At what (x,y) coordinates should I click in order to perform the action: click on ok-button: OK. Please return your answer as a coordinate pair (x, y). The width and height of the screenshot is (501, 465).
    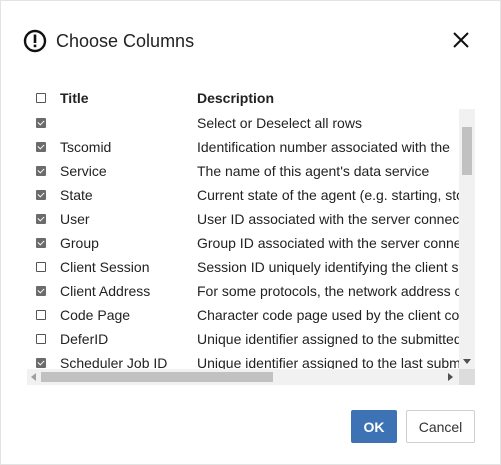
    Looking at the image, I should click on (374, 426).